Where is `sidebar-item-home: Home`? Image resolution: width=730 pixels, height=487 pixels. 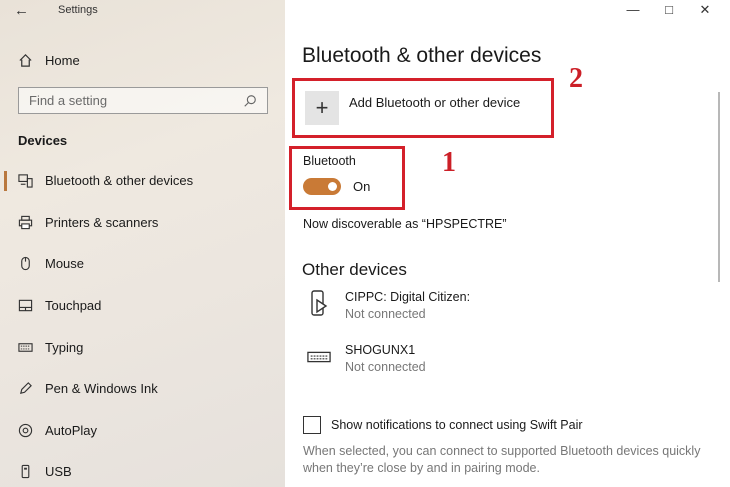 sidebar-item-home: Home is located at coordinates (49, 60).